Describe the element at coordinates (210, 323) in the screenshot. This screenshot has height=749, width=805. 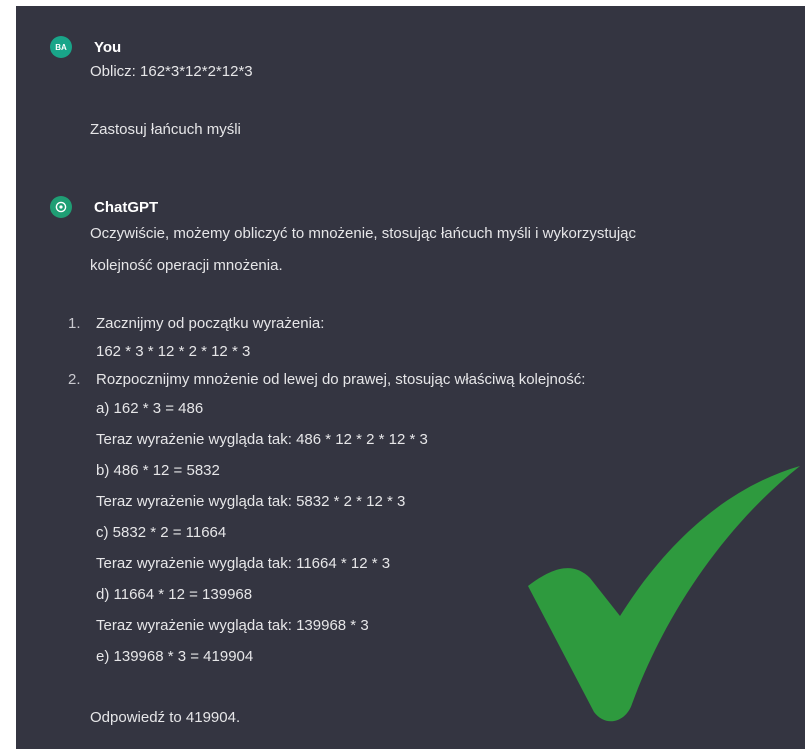
I see `step-text: Zacznijmy od początku wyrażenia:` at that location.